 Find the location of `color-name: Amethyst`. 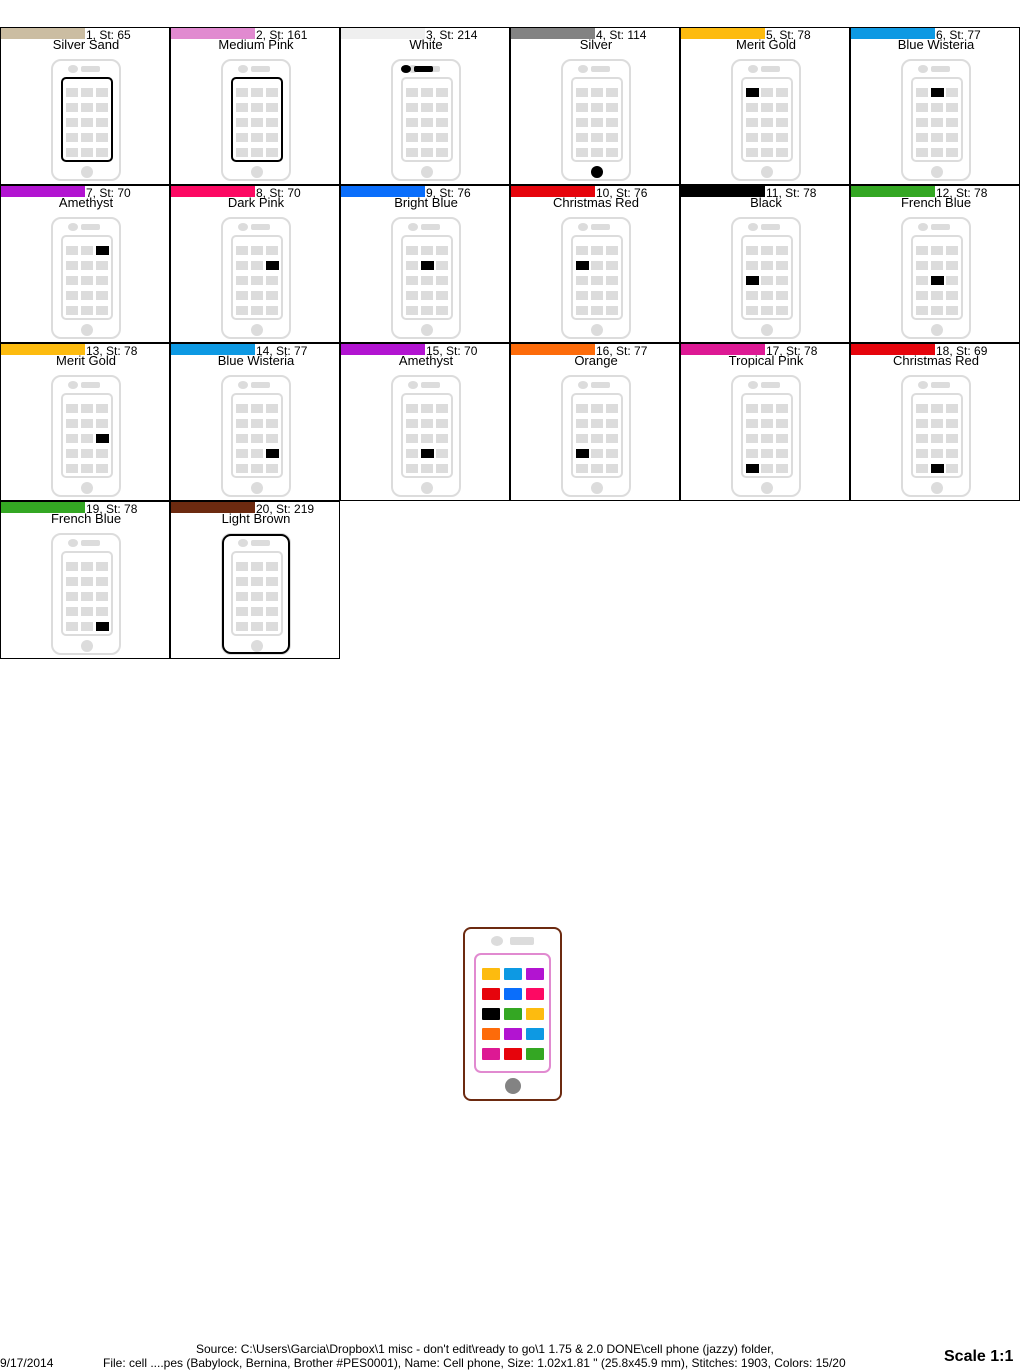

color-name: Amethyst is located at coordinates (86, 202).